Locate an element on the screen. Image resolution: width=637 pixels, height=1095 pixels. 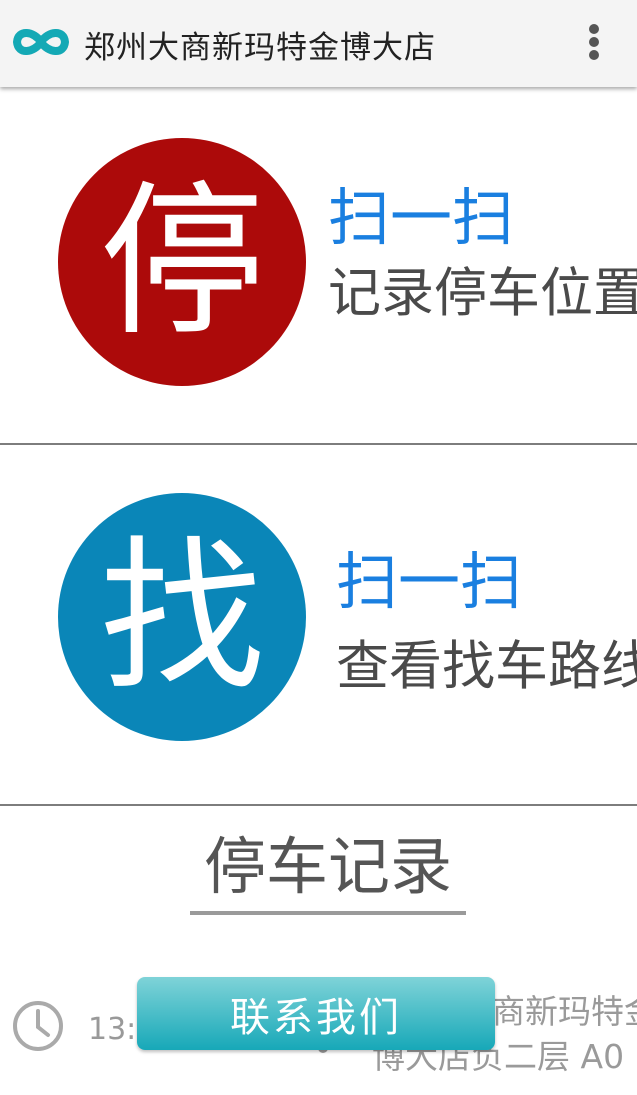
infinity-logo-icon is located at coordinates (41, 42).